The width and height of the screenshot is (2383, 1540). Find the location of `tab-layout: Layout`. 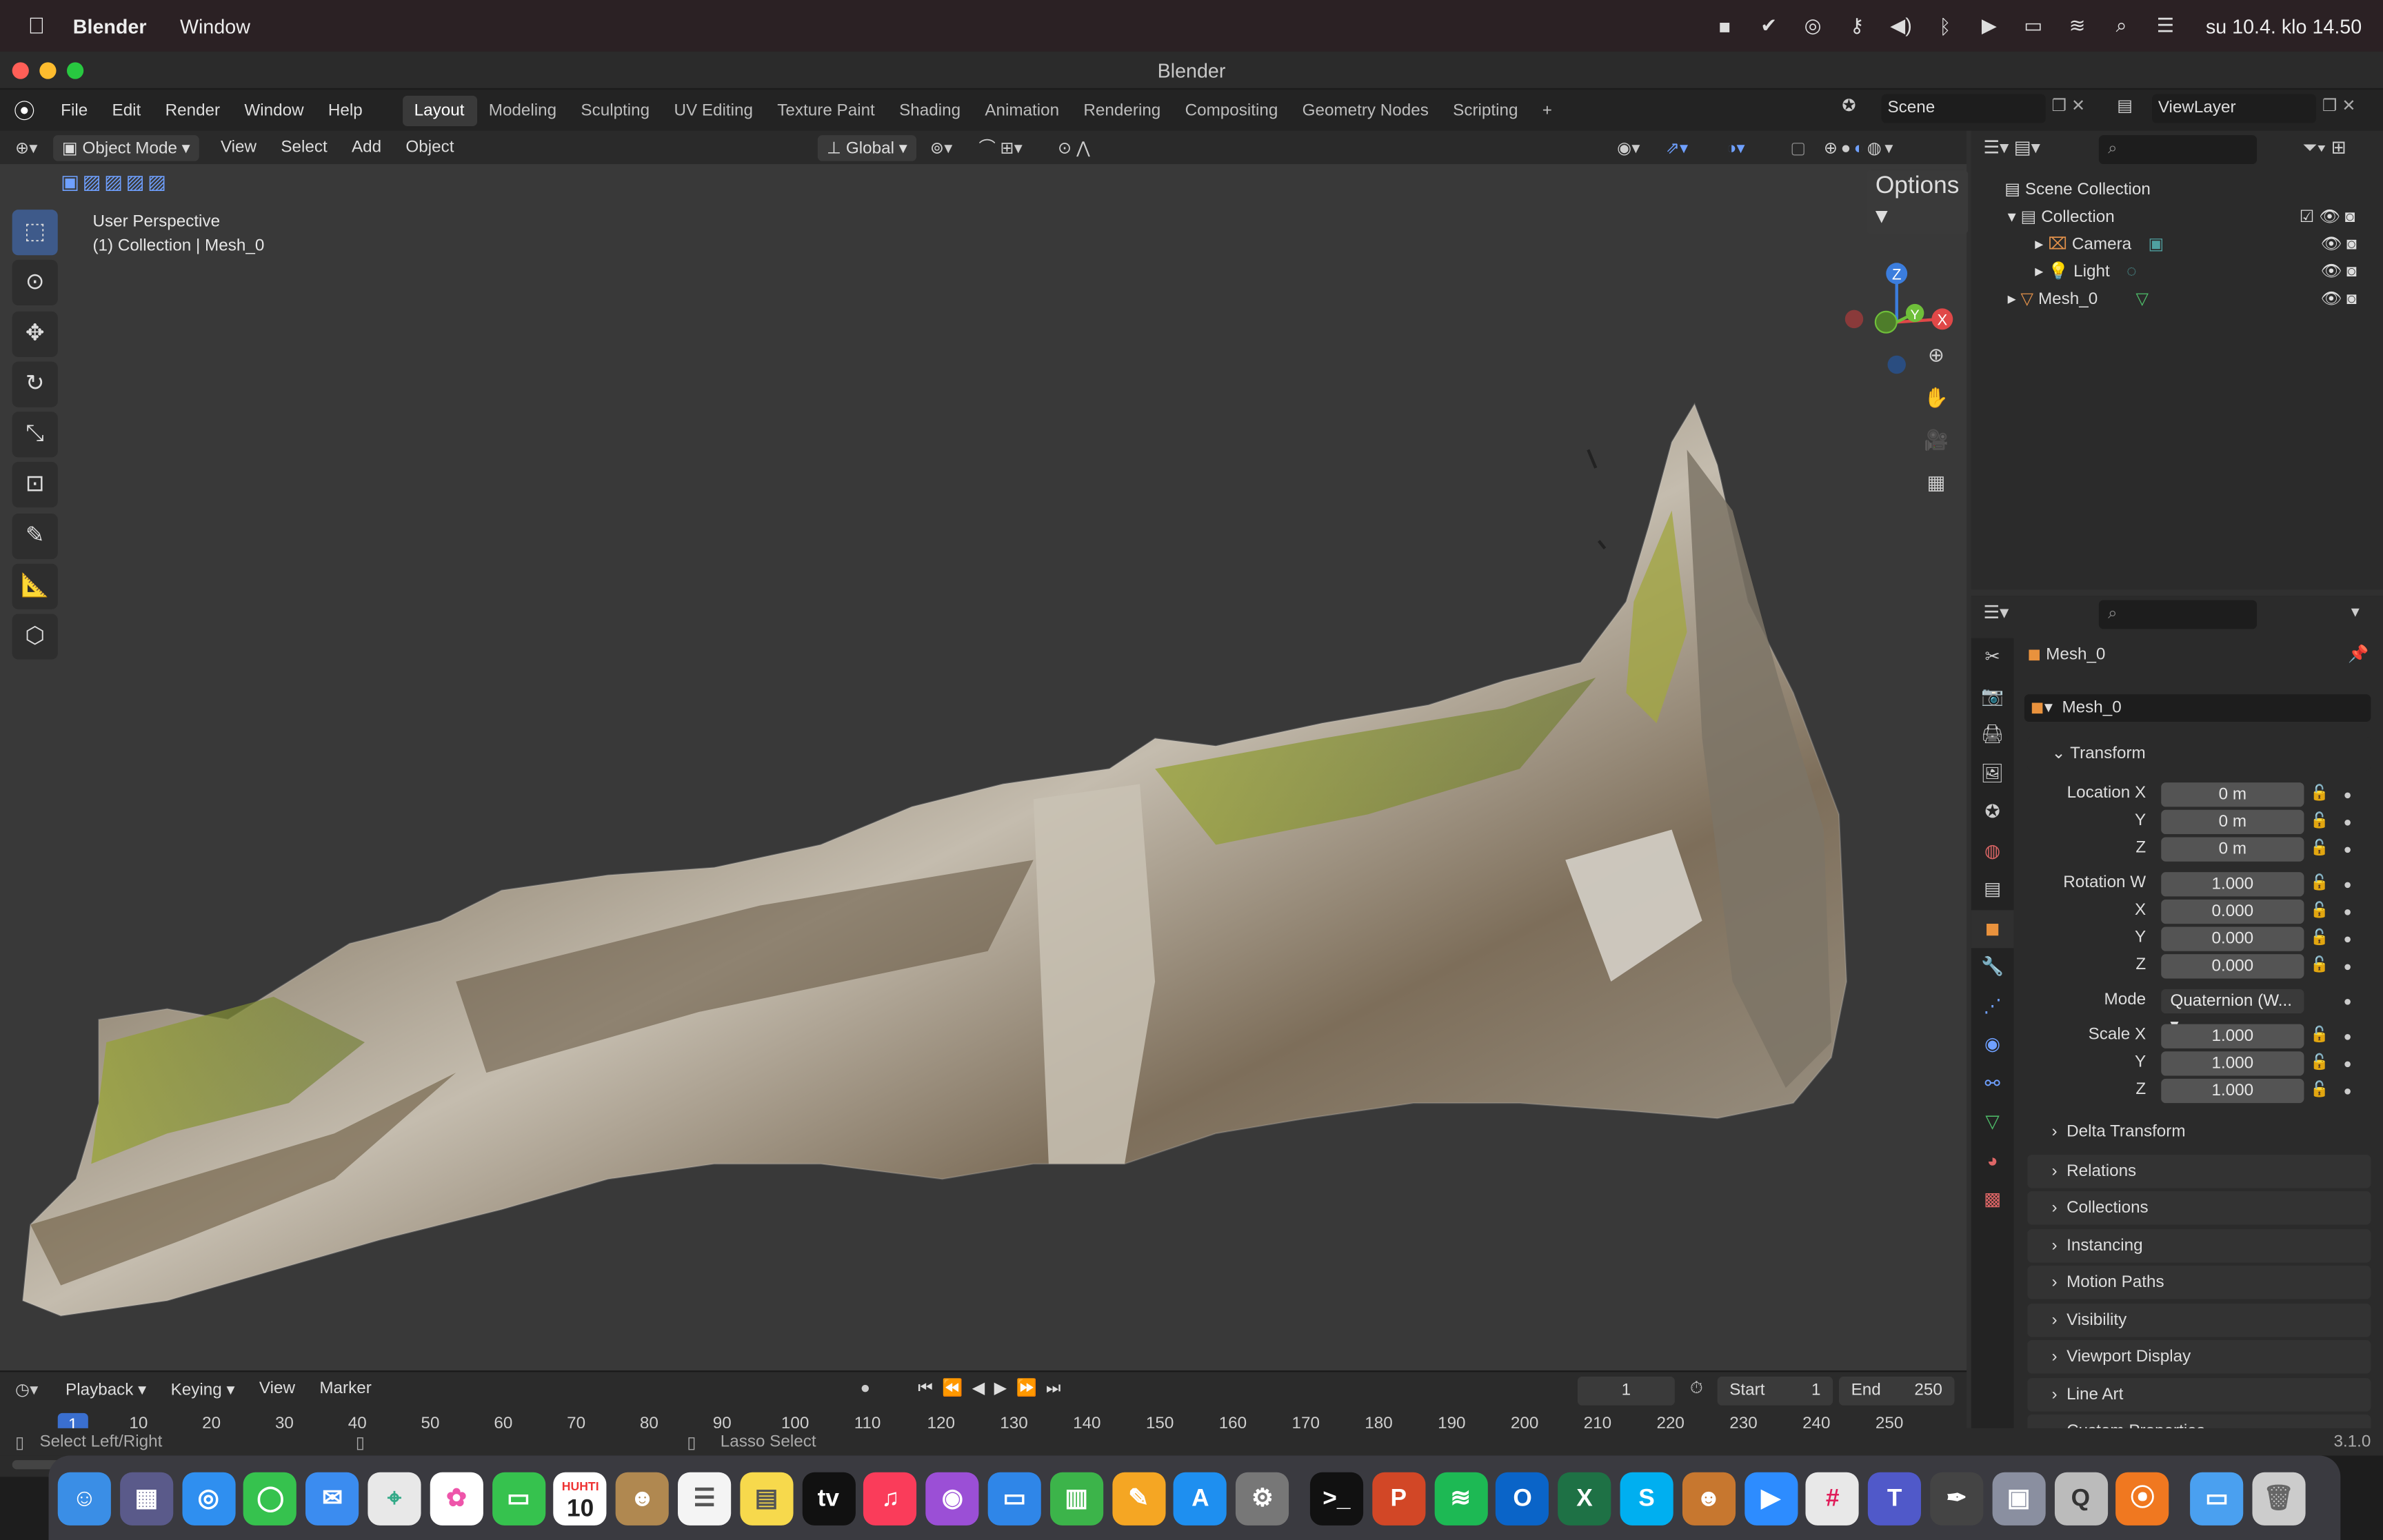

tab-layout: Layout is located at coordinates (439, 110).